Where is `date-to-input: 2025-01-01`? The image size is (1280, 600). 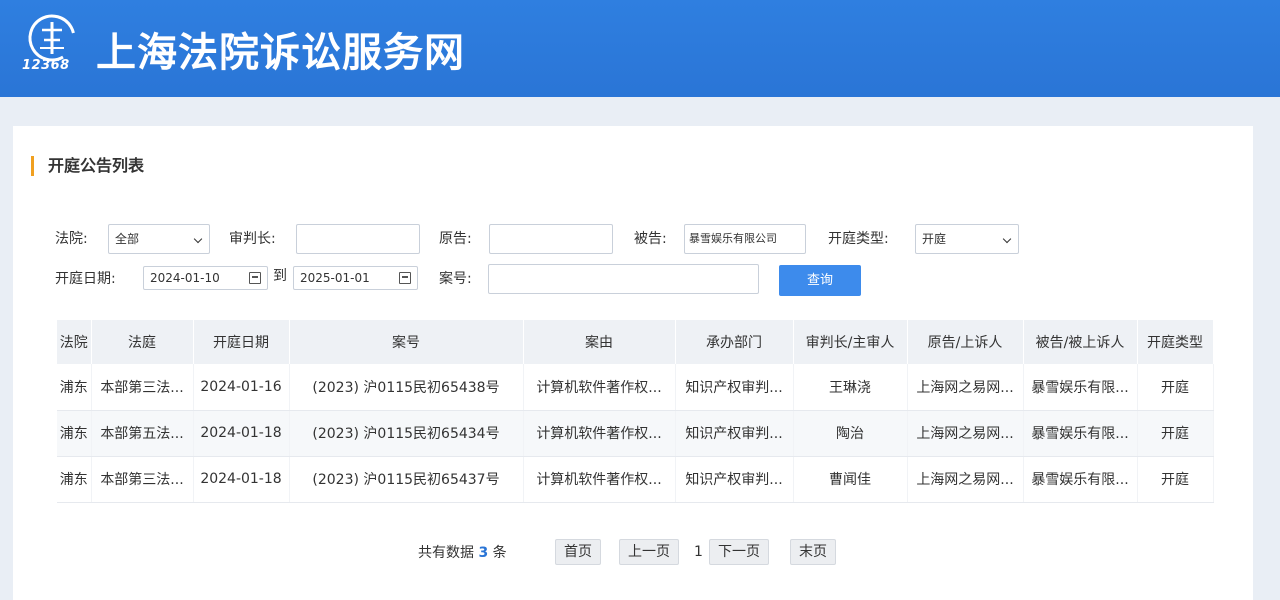
date-to-input: 2025-01-01 is located at coordinates (355, 278).